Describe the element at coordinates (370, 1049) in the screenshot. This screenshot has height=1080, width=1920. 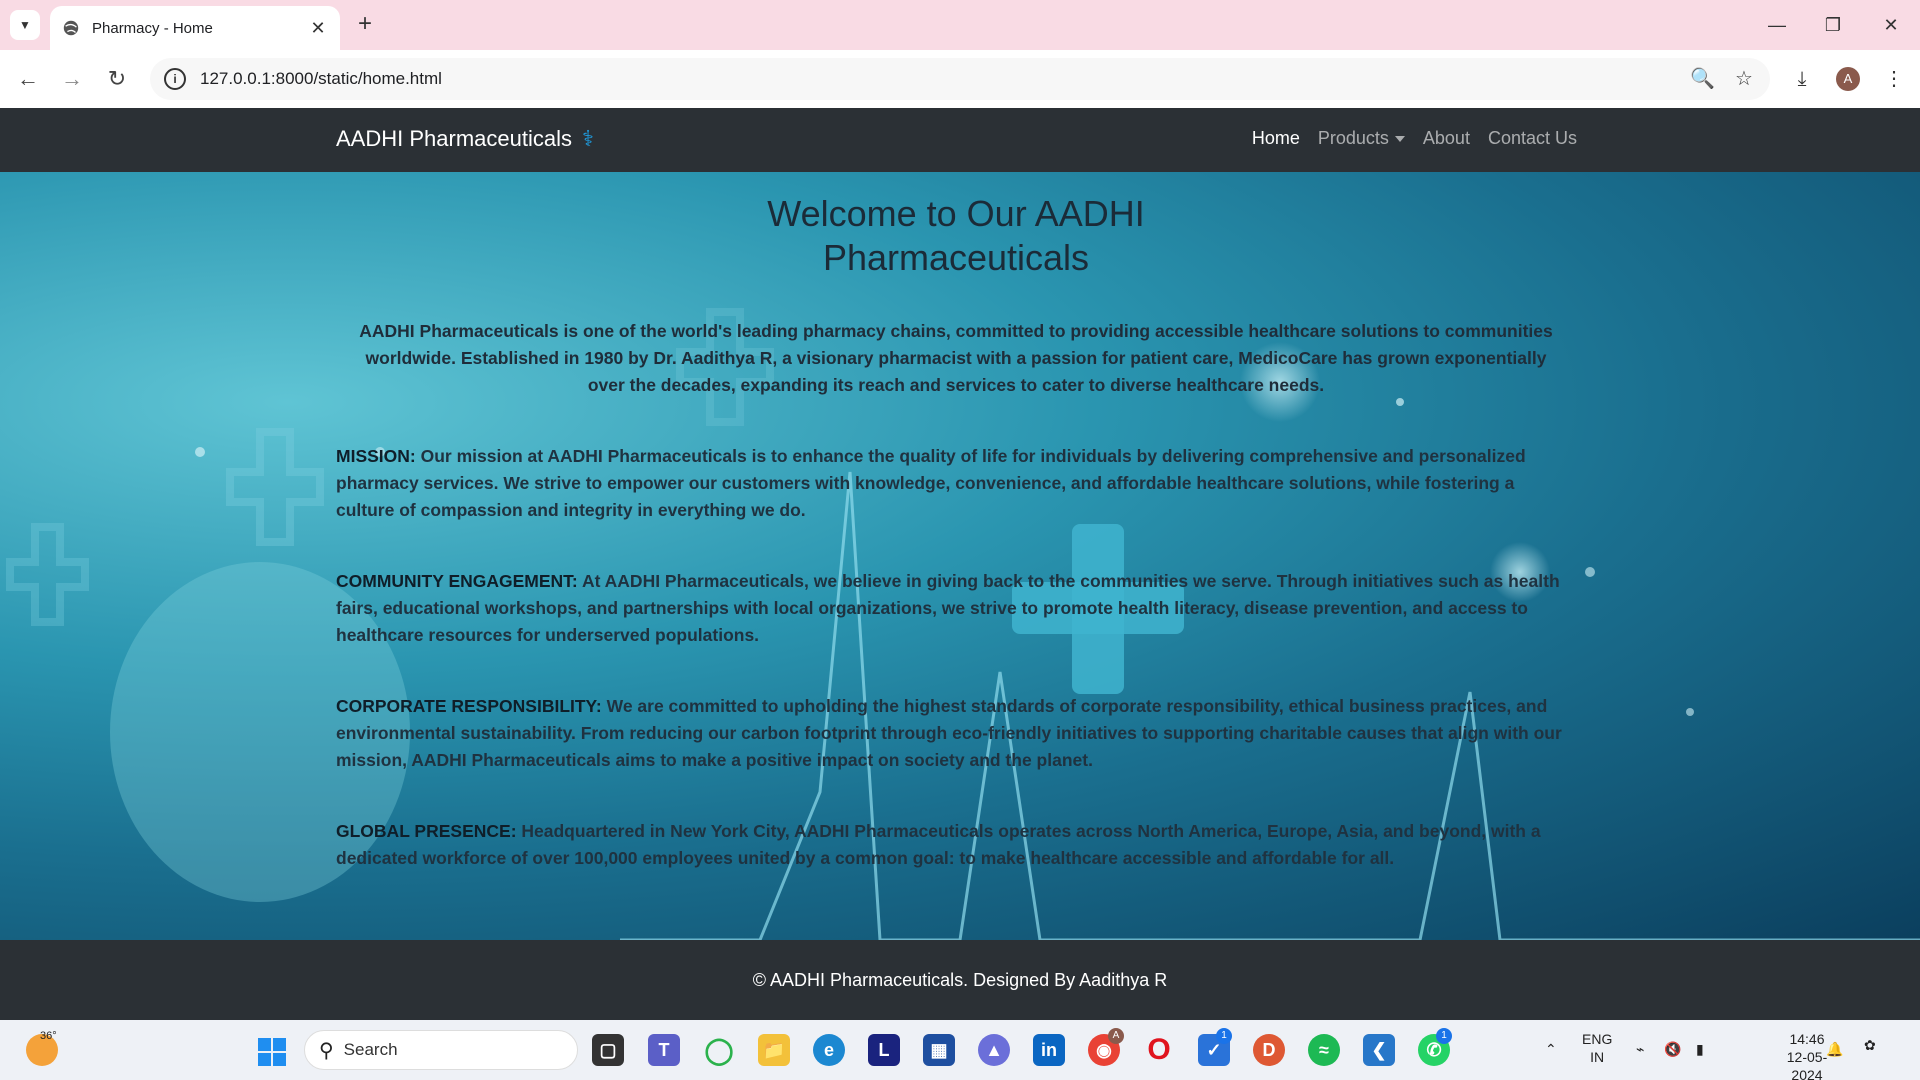
I see `taskbar-search-label: Search` at that location.